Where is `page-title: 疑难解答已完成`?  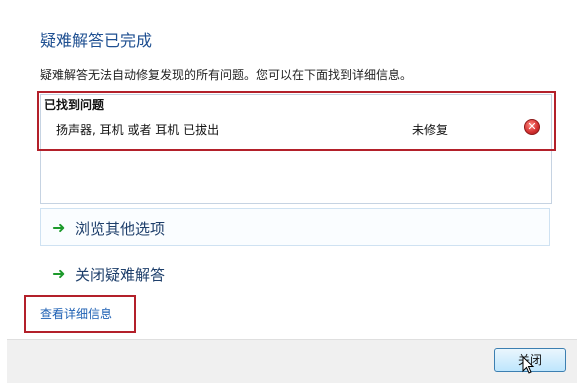 page-title: 疑难解答已完成 is located at coordinates (96, 40).